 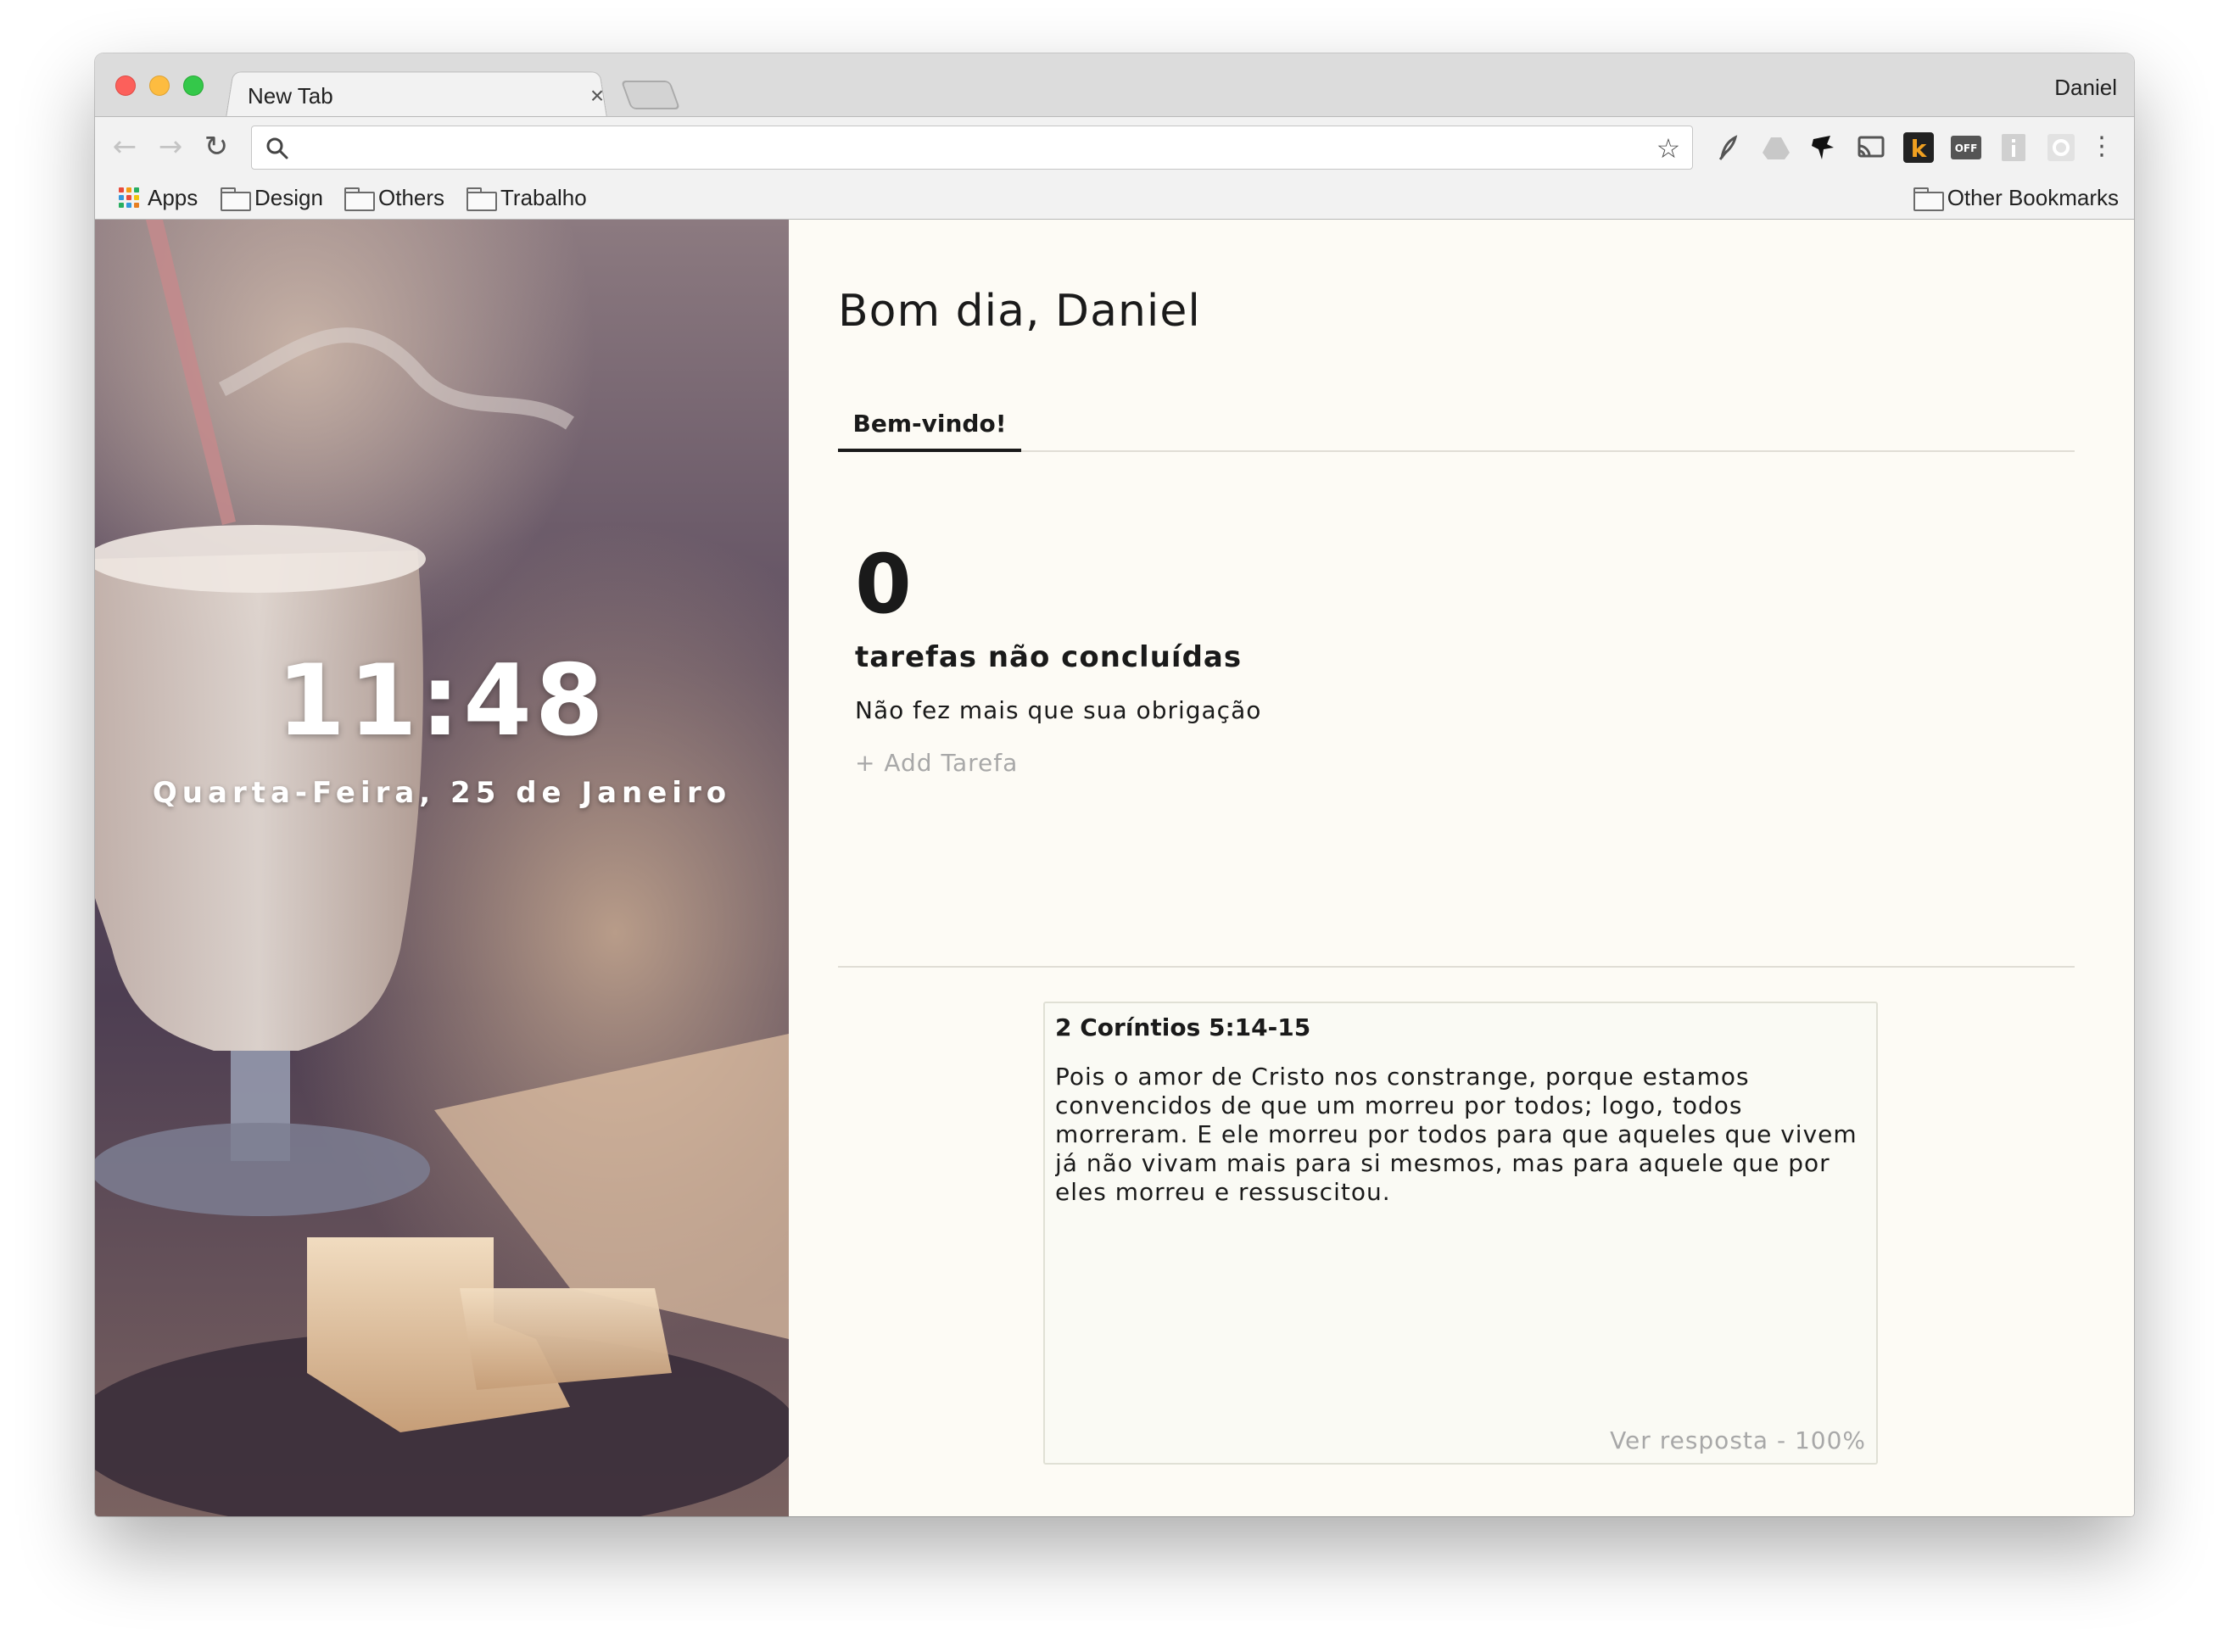 What do you see at coordinates (1776, 147) in the screenshot?
I see `google-drive-icon` at bounding box center [1776, 147].